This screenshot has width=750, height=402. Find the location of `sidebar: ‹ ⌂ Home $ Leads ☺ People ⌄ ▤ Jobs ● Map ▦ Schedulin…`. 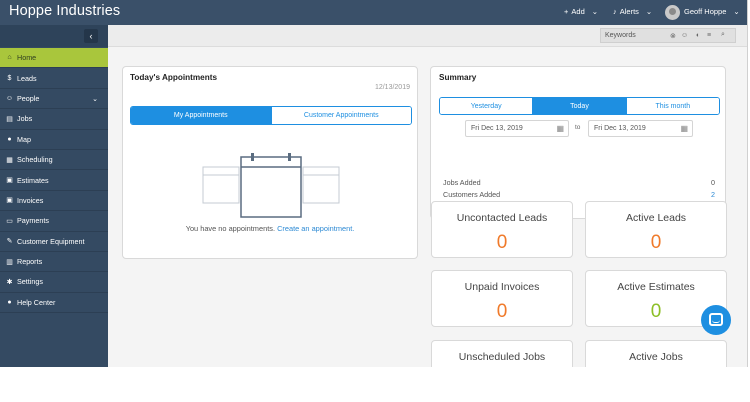

sidebar: ‹ ⌂ Home $ Leads ☺ People ⌄ ▤ Jobs ● Map ▦ Schedulin… is located at coordinates (54, 196).